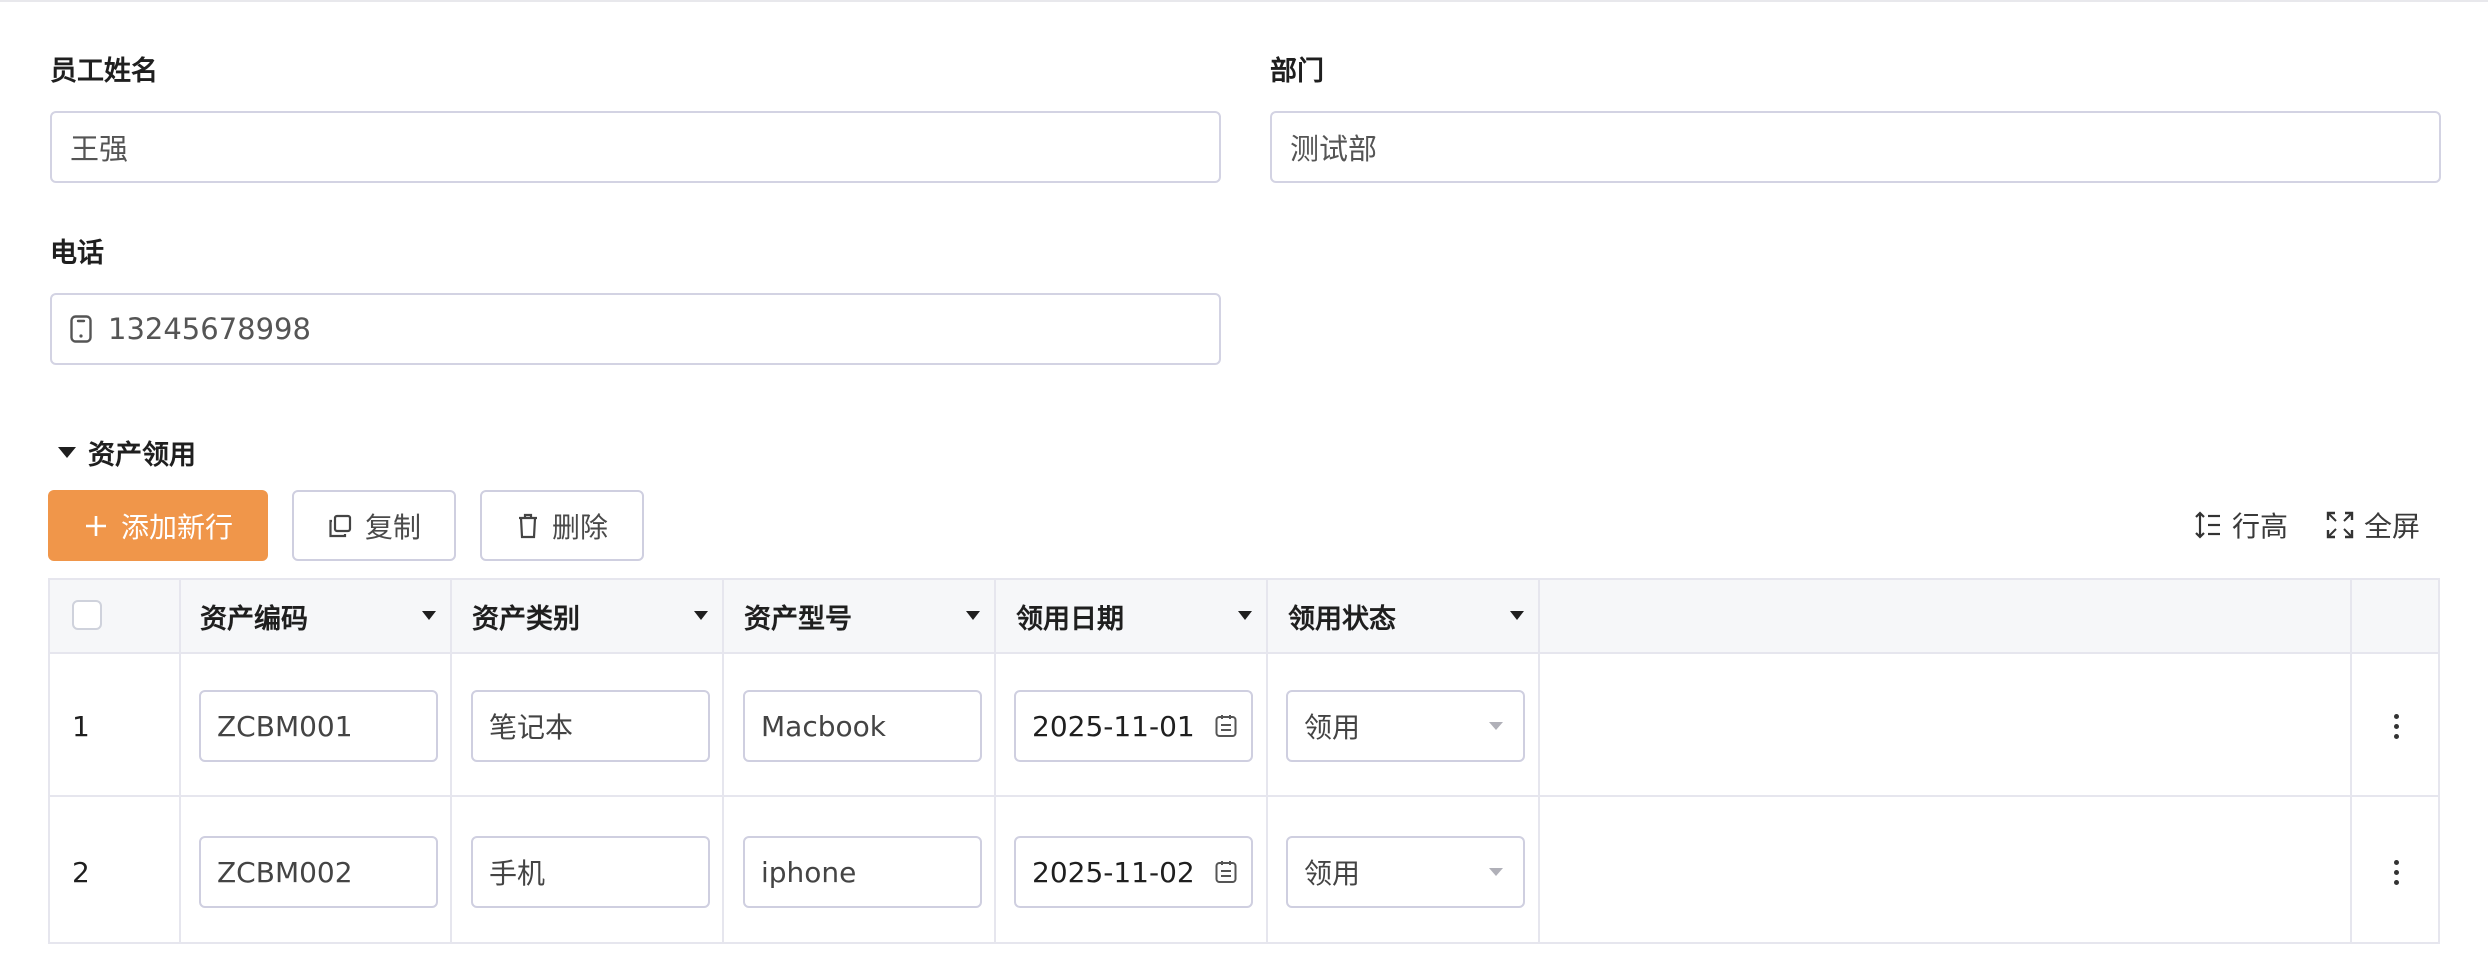  I want to click on phone-input: 13245678998, so click(635, 329).